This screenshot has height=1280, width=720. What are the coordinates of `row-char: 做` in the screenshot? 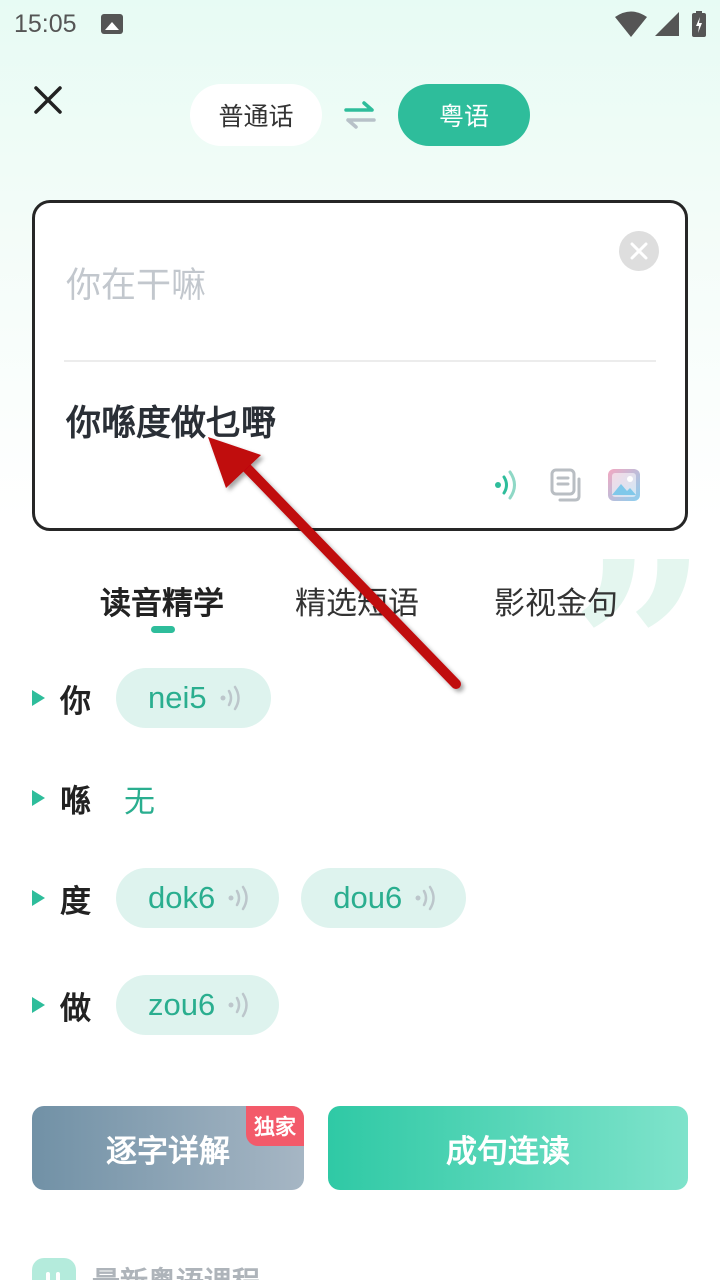 It's located at (75, 1008).